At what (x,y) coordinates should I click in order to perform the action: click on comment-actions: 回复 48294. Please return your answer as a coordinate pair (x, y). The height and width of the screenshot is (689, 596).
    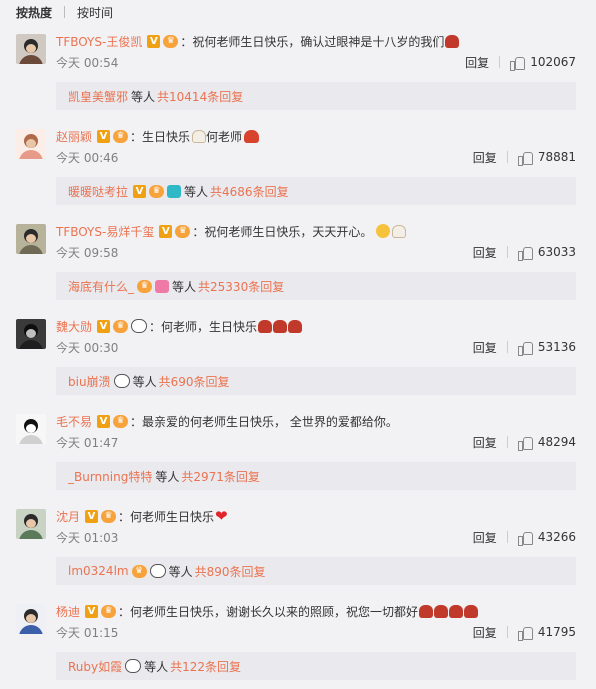
    Looking at the image, I should click on (524, 442).